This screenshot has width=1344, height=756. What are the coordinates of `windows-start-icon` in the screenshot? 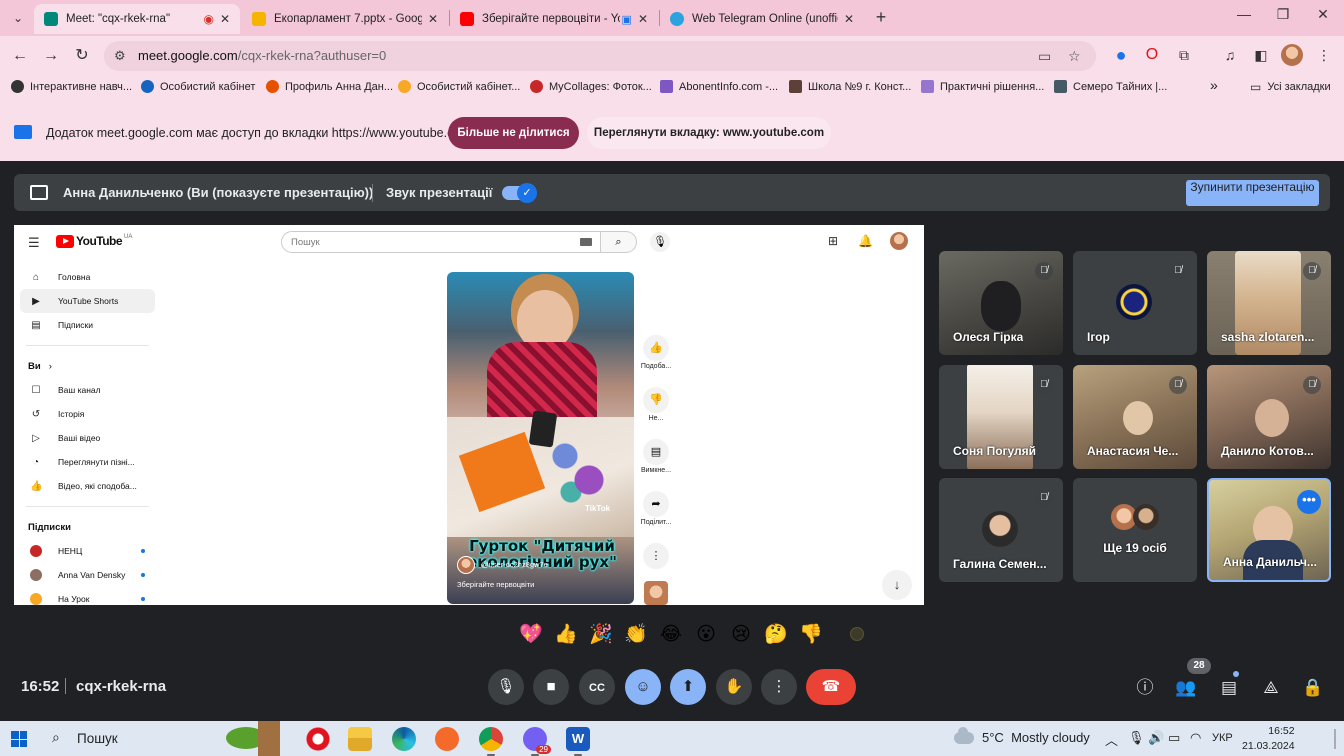 It's located at (19, 739).